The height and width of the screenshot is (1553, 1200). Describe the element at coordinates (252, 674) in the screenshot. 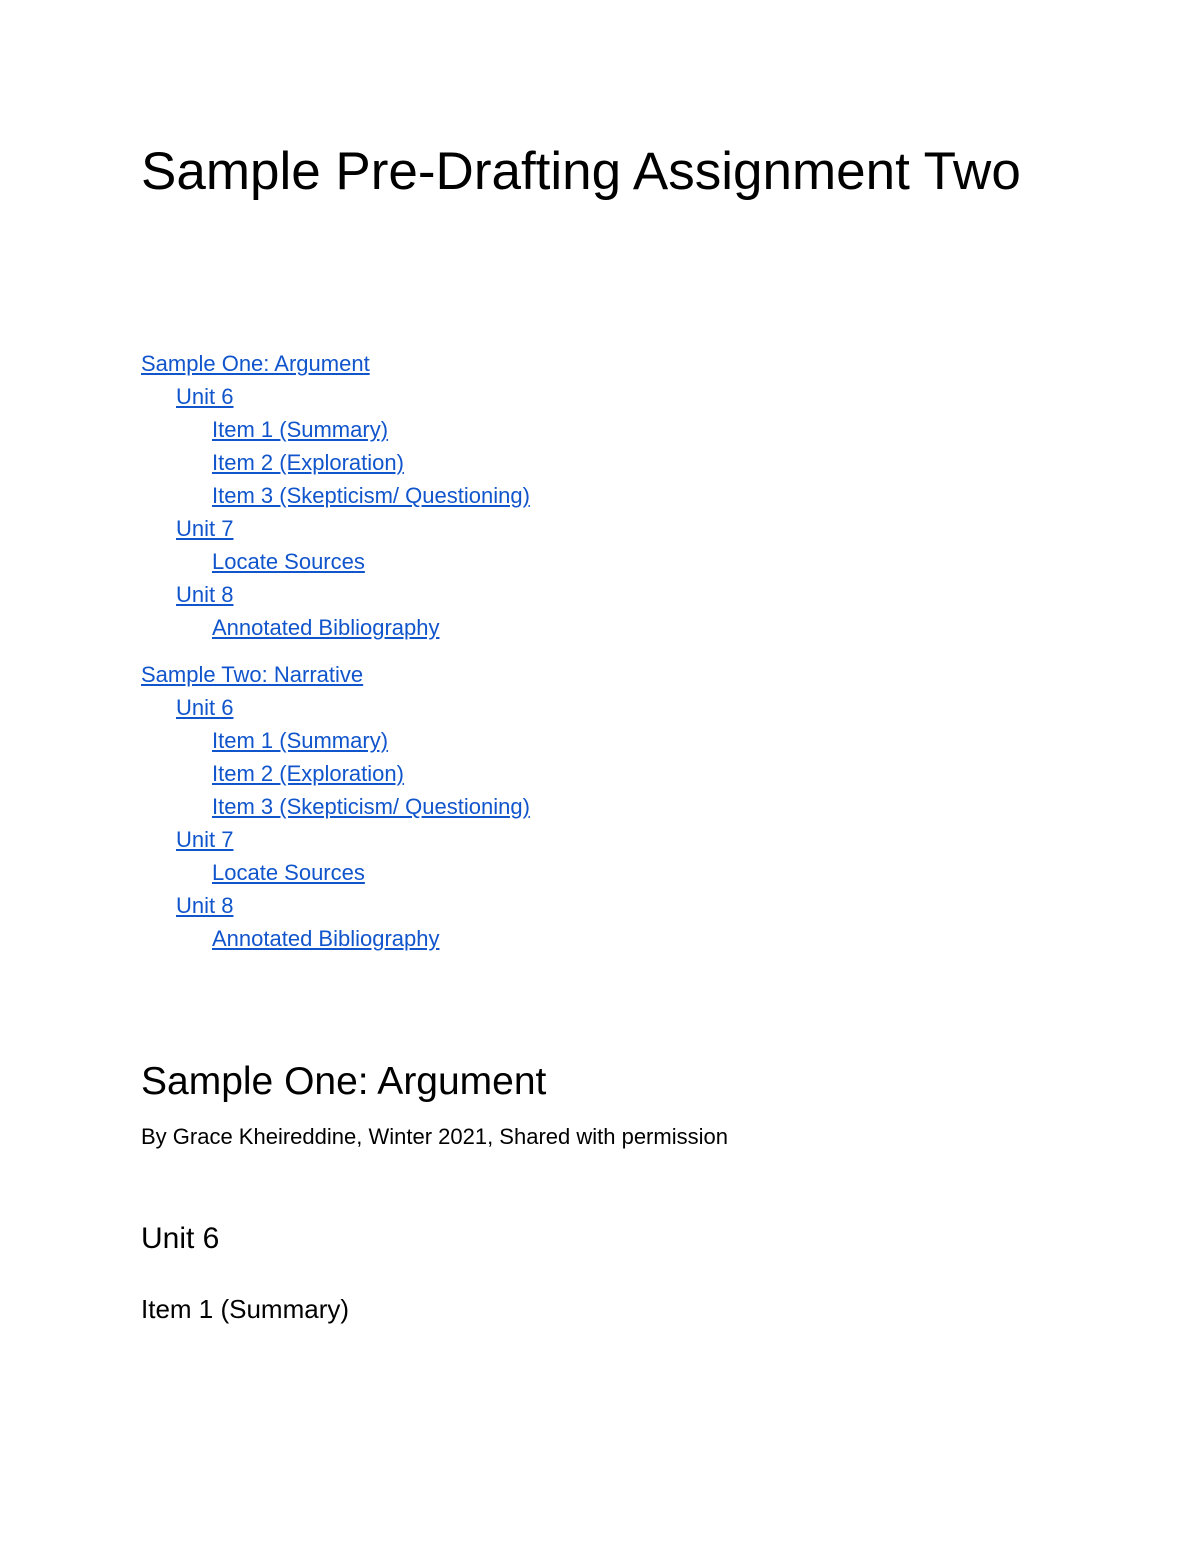

I see `toc-link-sample-two: Sample Two: Narrative` at that location.